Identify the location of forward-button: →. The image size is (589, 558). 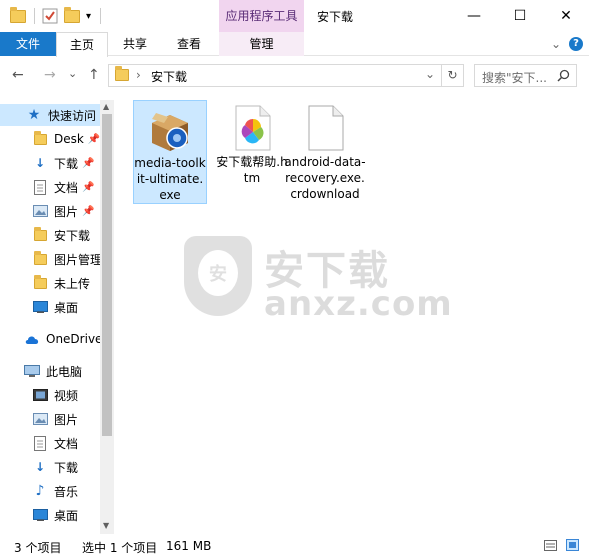
(50, 75).